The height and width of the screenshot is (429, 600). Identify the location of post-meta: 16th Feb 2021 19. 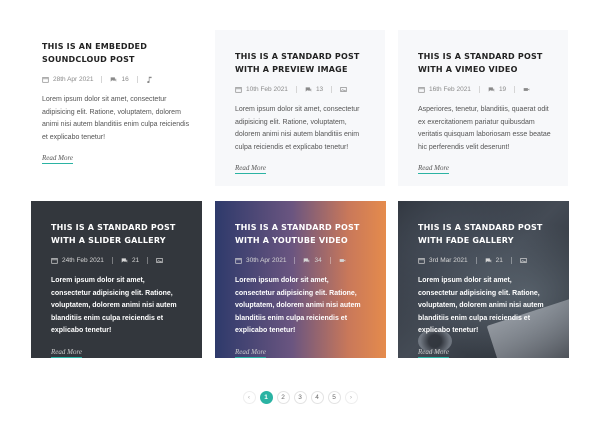
(485, 89).